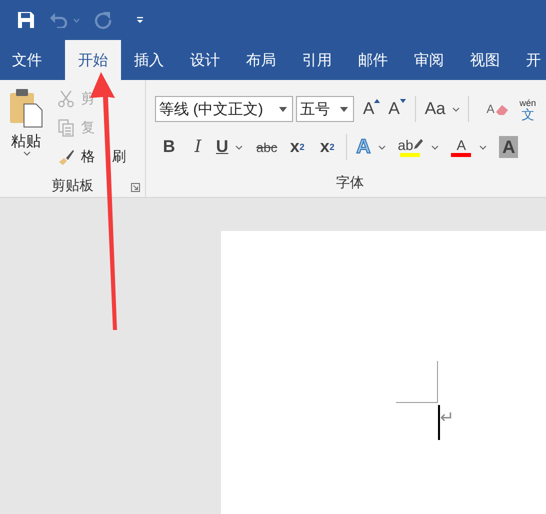 The width and height of the screenshot is (546, 514). I want to click on clear-formatting-button: A, so click(497, 109).